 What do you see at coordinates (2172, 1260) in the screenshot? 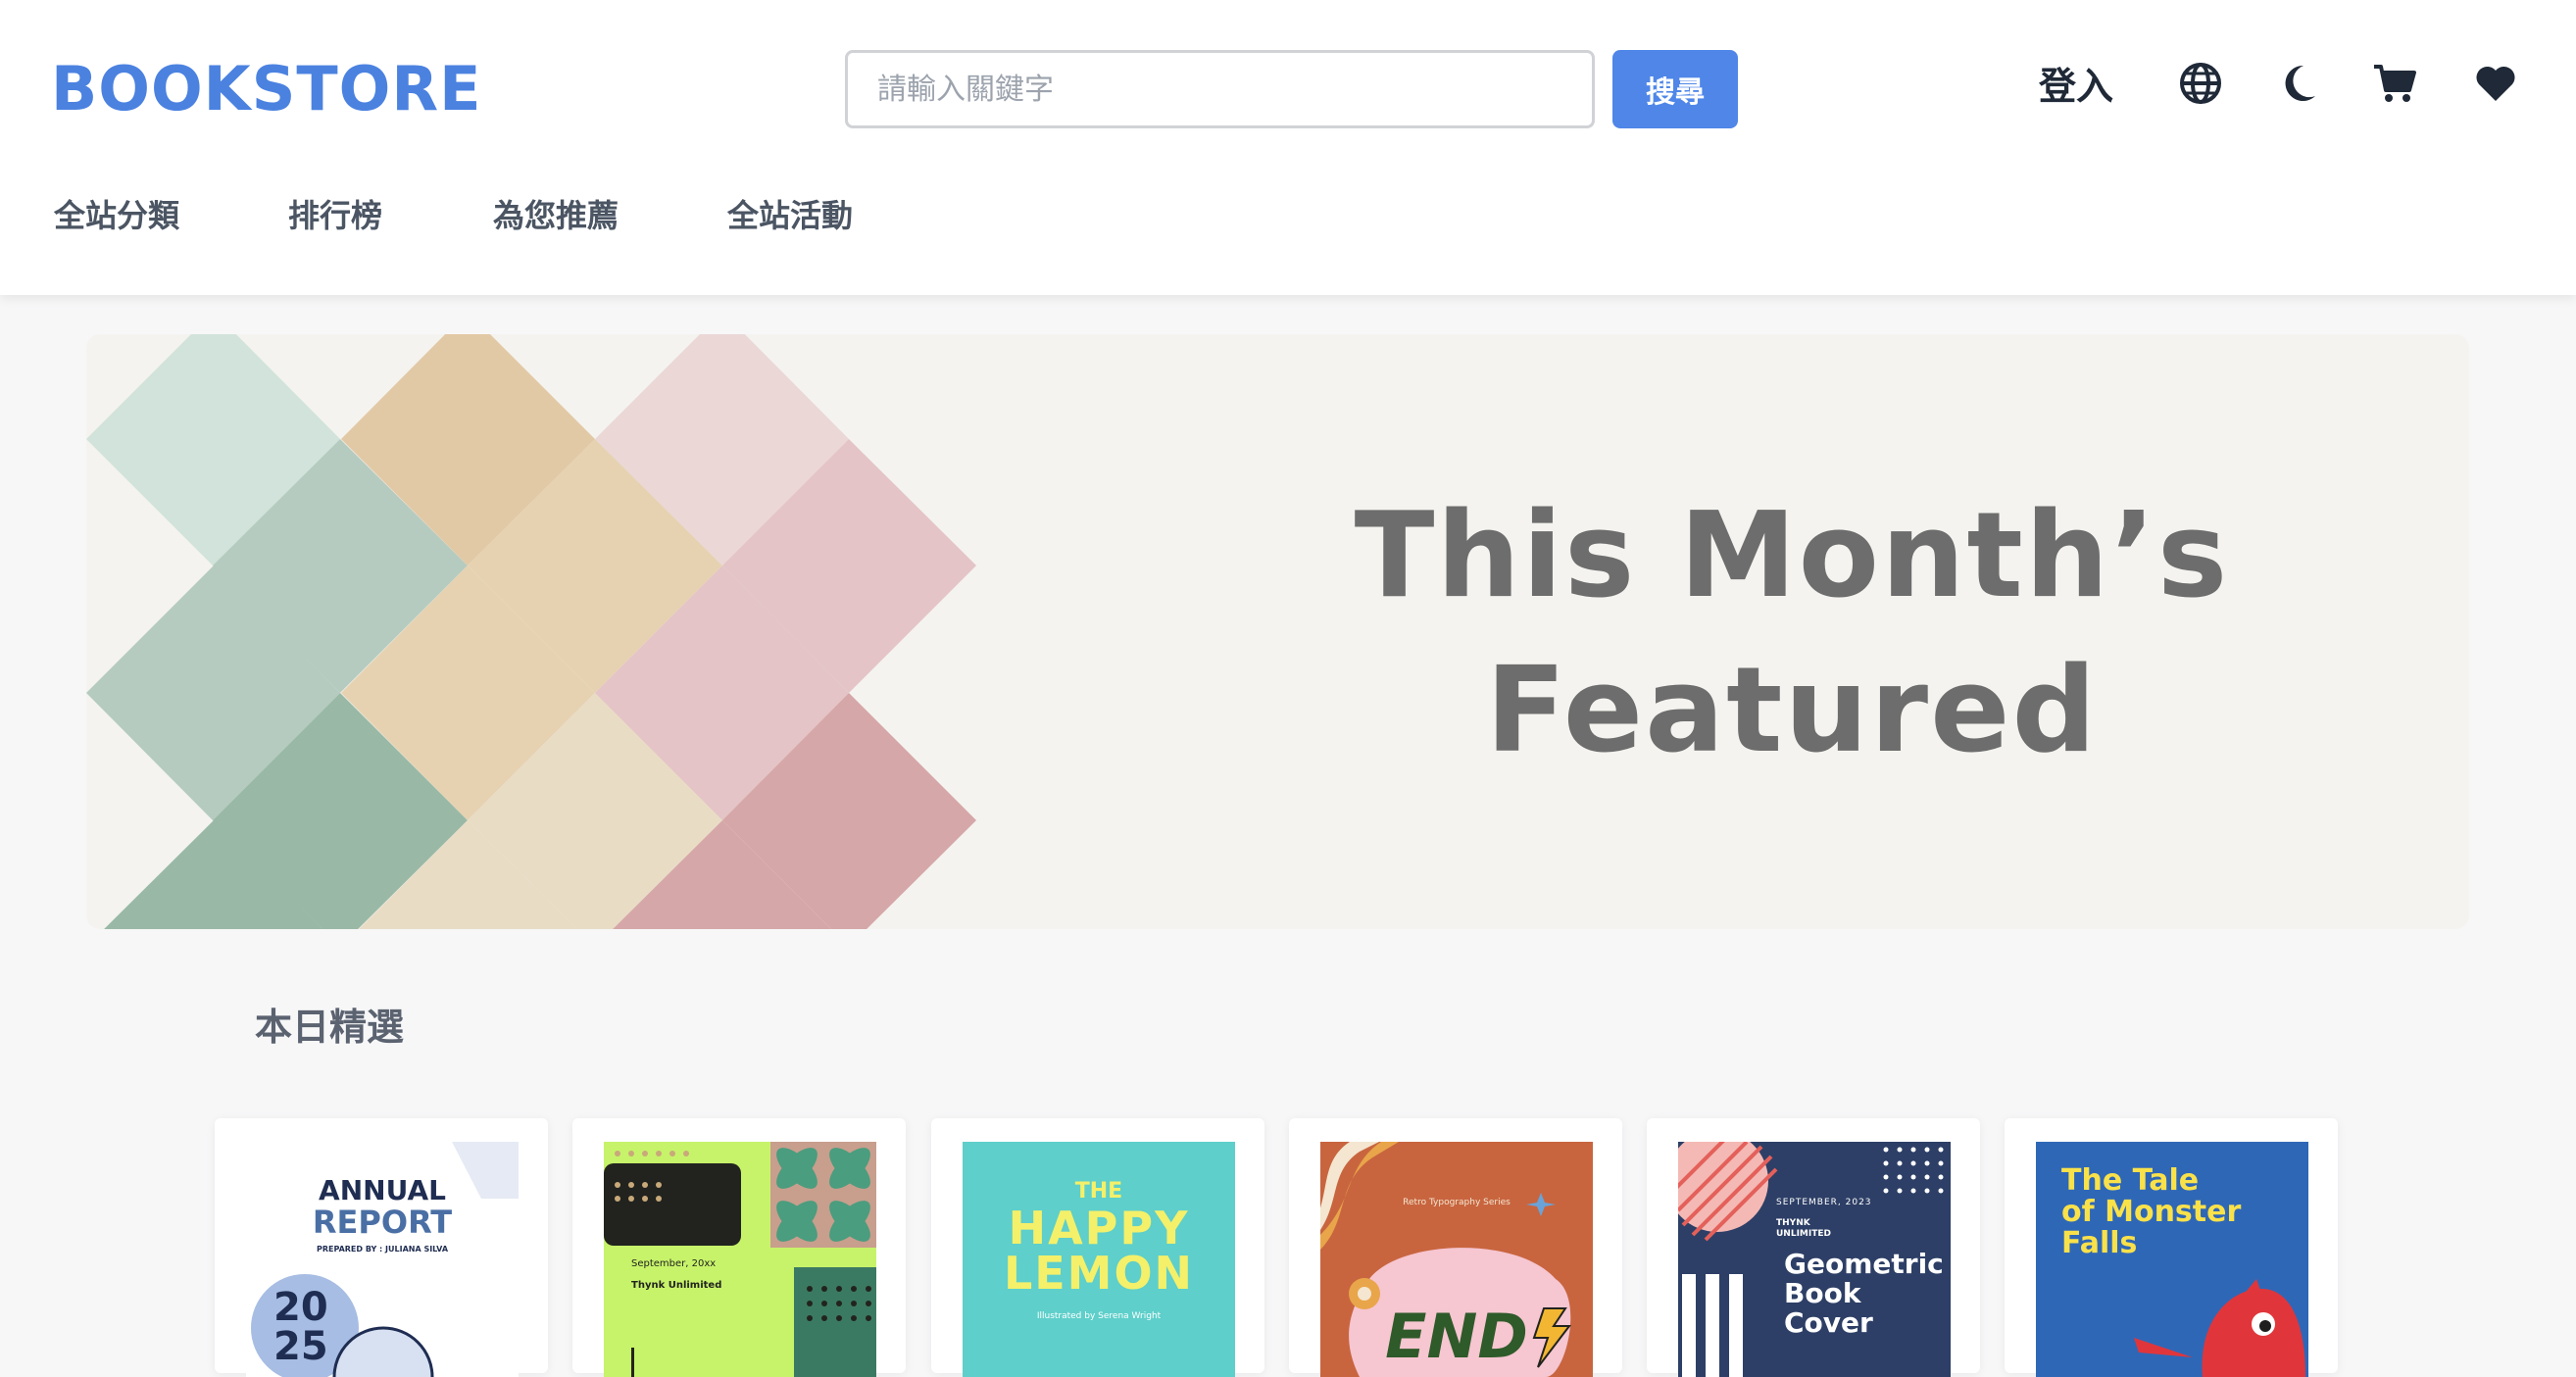
I see `book-cover: The Tale of Monster Falls` at bounding box center [2172, 1260].